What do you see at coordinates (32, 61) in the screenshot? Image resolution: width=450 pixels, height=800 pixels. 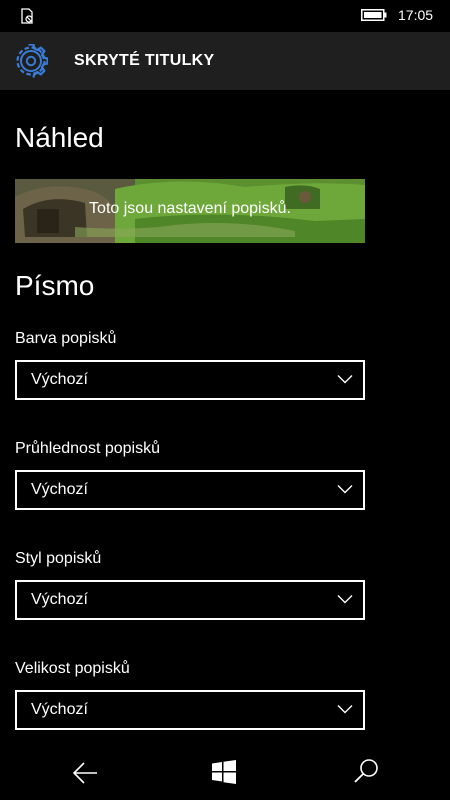 I see `gear-icon` at bounding box center [32, 61].